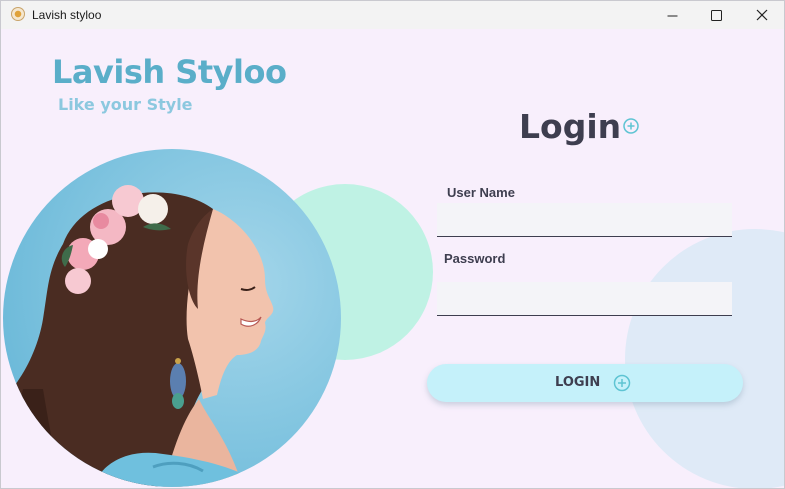 The image size is (785, 489). What do you see at coordinates (169, 72) in the screenshot?
I see `brand-title: Lavish Styloo` at bounding box center [169, 72].